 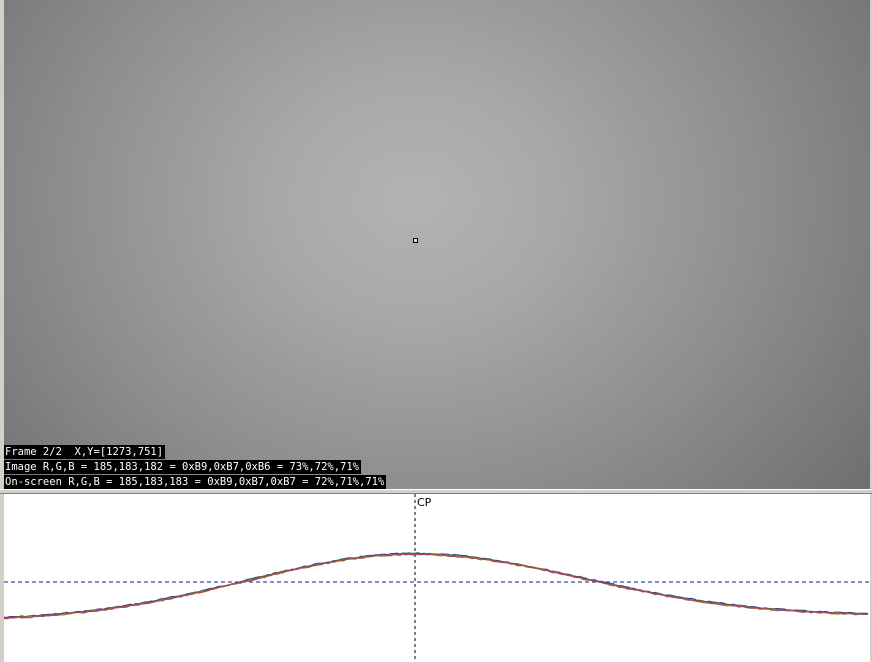 I want to click on profile-curve-green, so click(x=436, y=586).